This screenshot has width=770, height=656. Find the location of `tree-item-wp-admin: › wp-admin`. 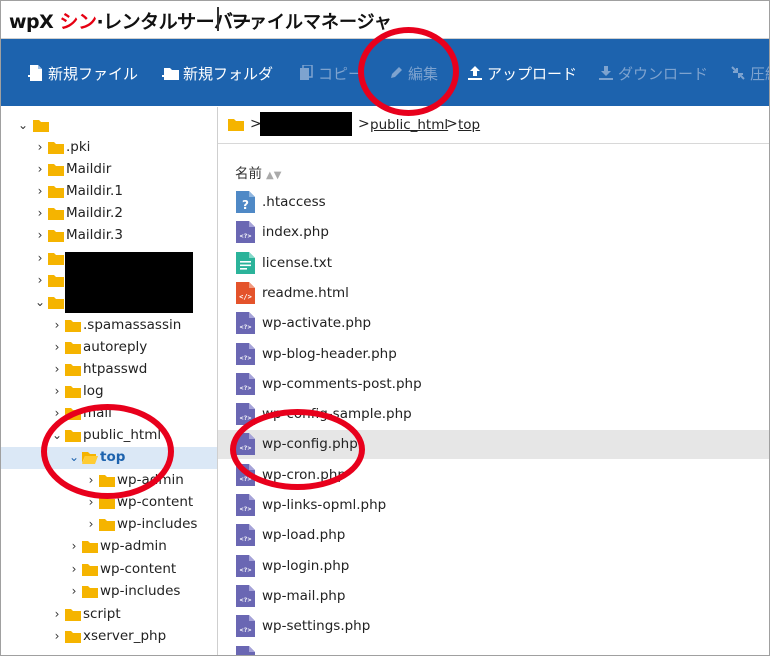

tree-item-wp-admin: › wp-admin is located at coordinates (109, 547).